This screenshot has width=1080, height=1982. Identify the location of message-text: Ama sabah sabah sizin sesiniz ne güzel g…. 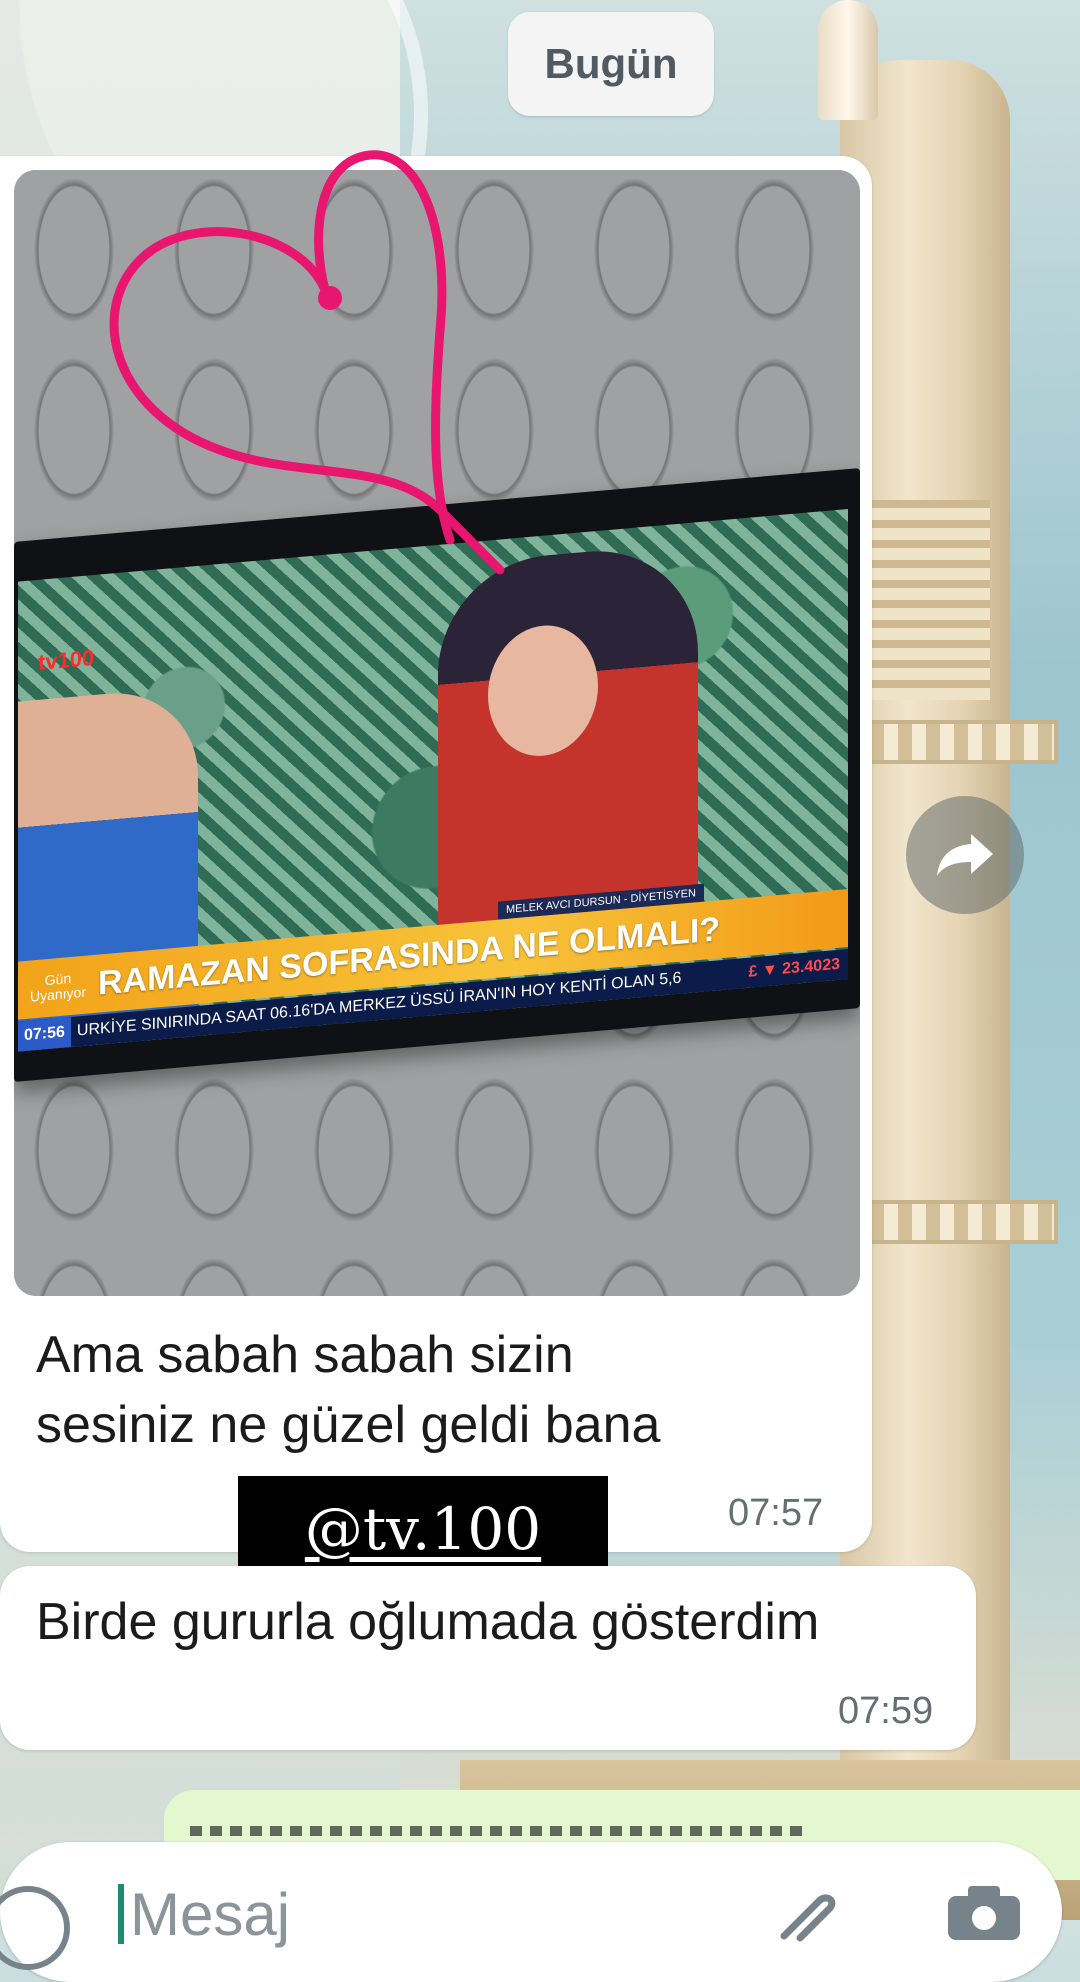
(436, 1390).